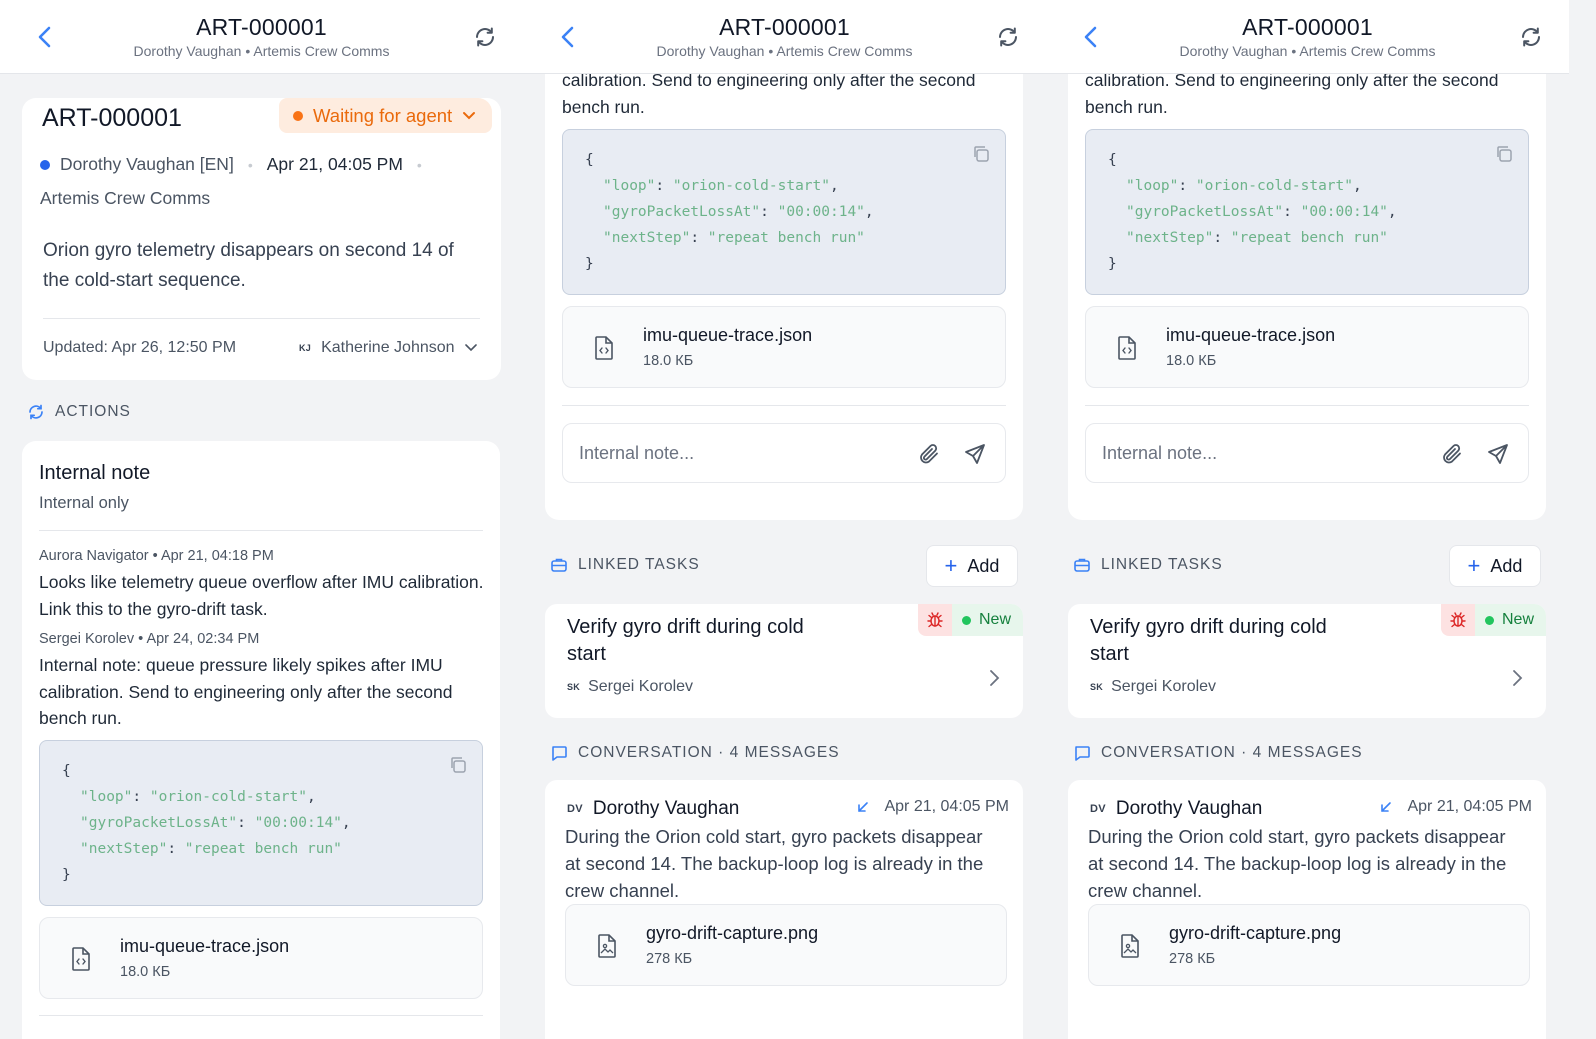  I want to click on note-entry-meta: Sergei Korolev • Apr 24, 02:34 PM, so click(149, 639).